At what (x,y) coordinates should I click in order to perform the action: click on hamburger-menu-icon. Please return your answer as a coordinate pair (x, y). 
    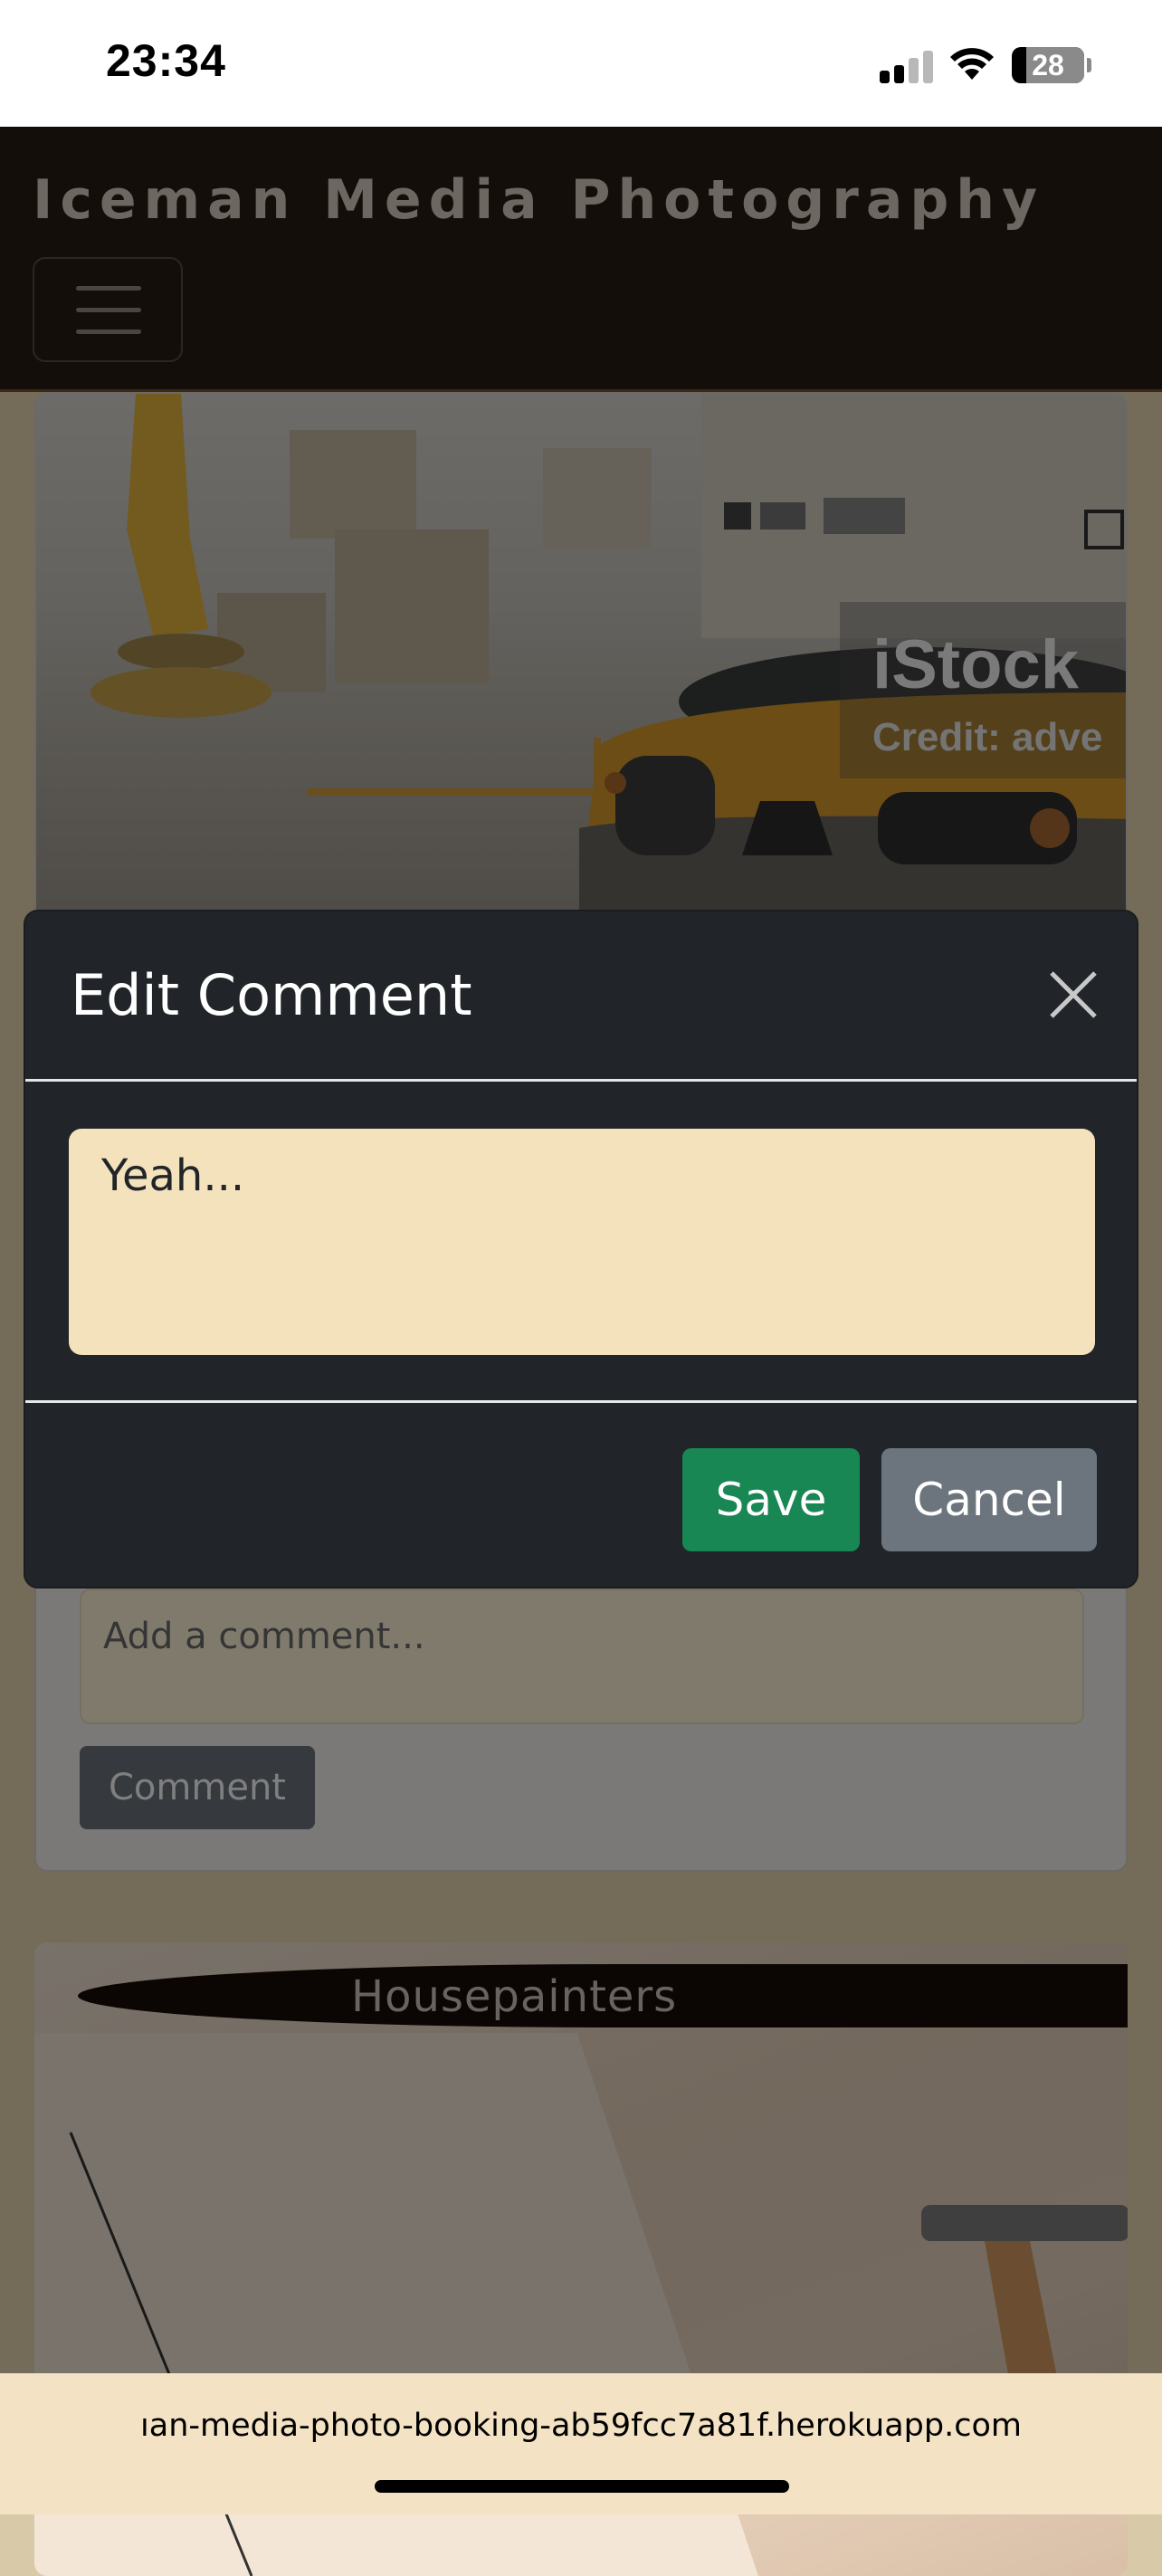
    Looking at the image, I should click on (109, 288).